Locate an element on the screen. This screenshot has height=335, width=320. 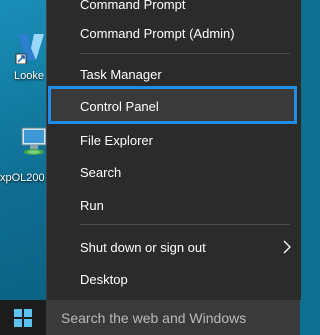
taskbar: Search the web and Windows is located at coordinates (150, 317).